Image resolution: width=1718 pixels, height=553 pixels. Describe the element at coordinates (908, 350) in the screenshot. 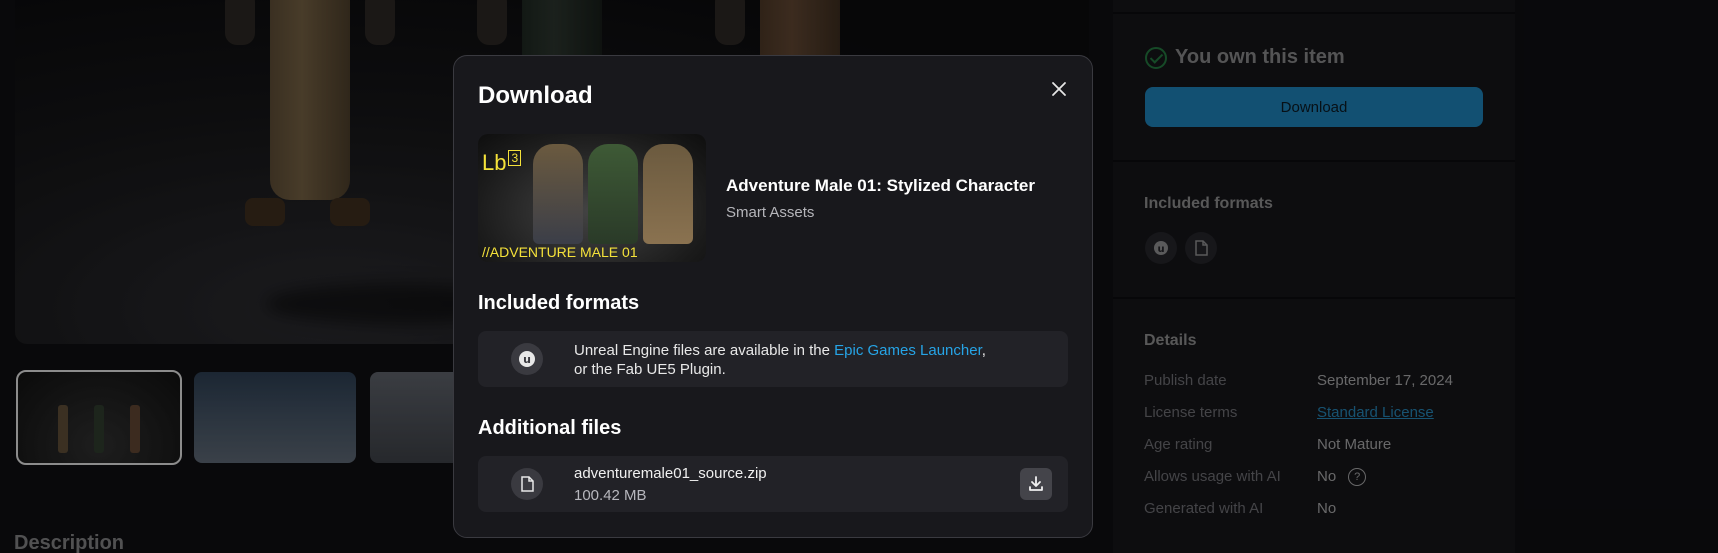

I see `epic-games-launcher-link: Epic Games Launcher` at that location.